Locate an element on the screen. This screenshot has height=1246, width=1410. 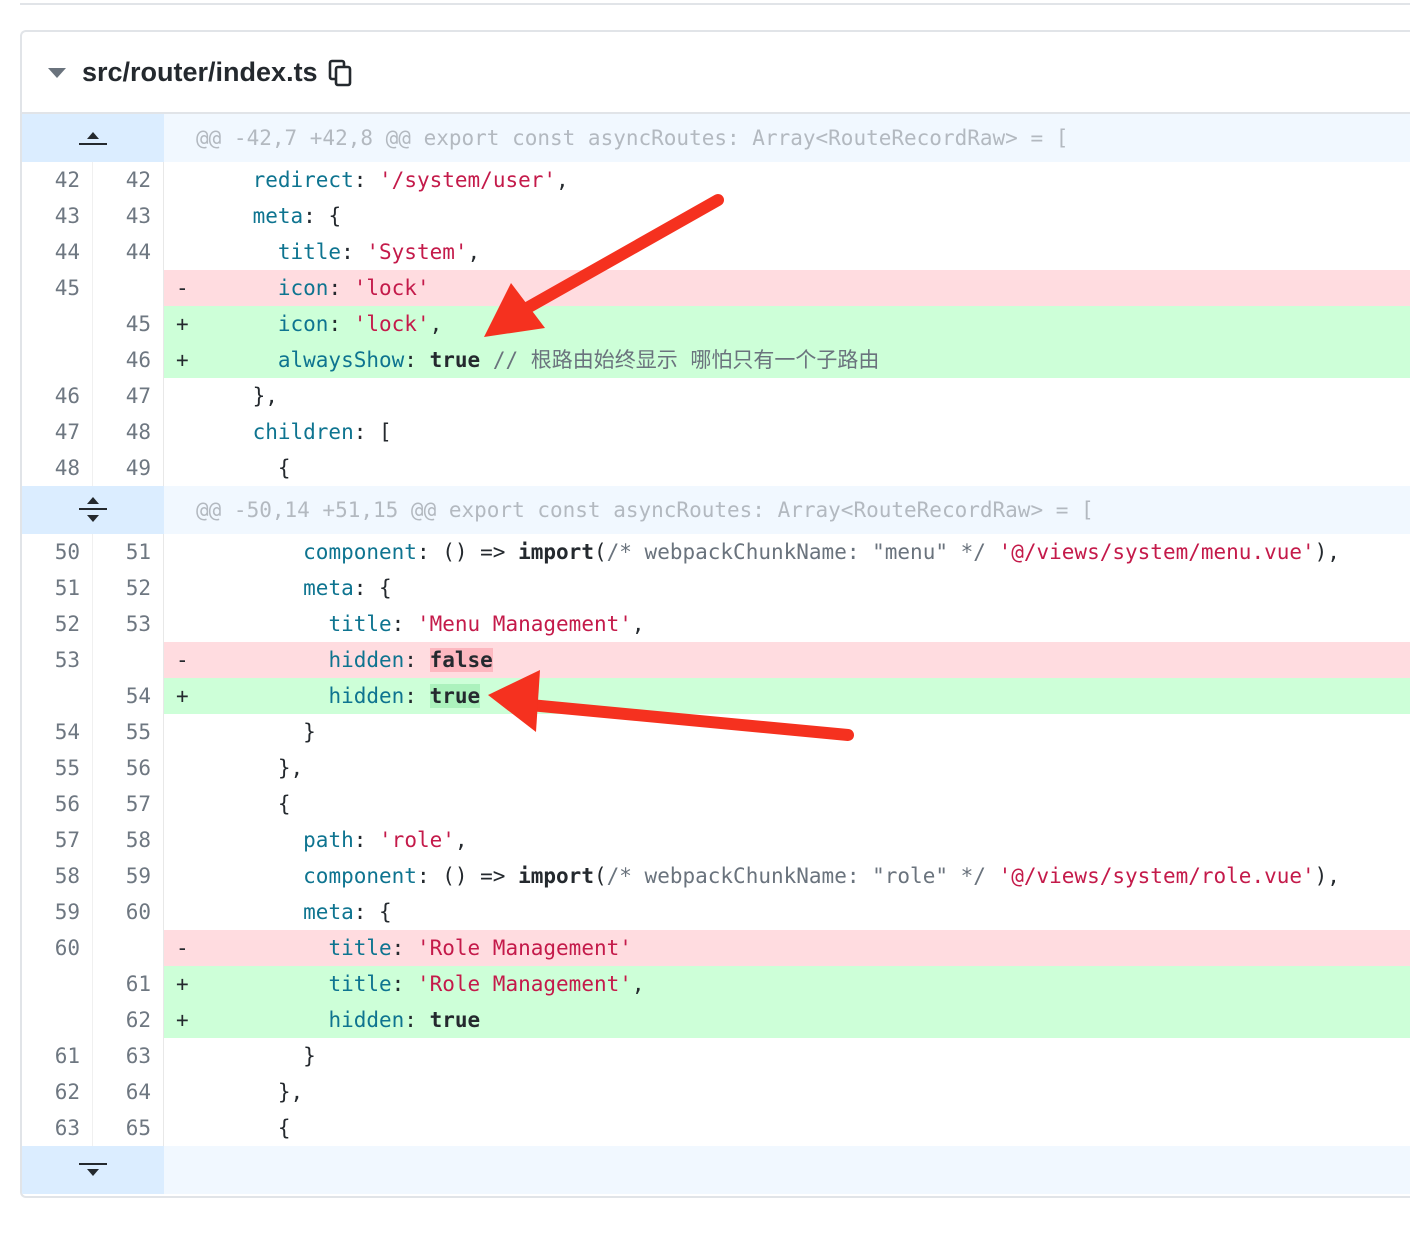
code-token: true is located at coordinates (455, 360).